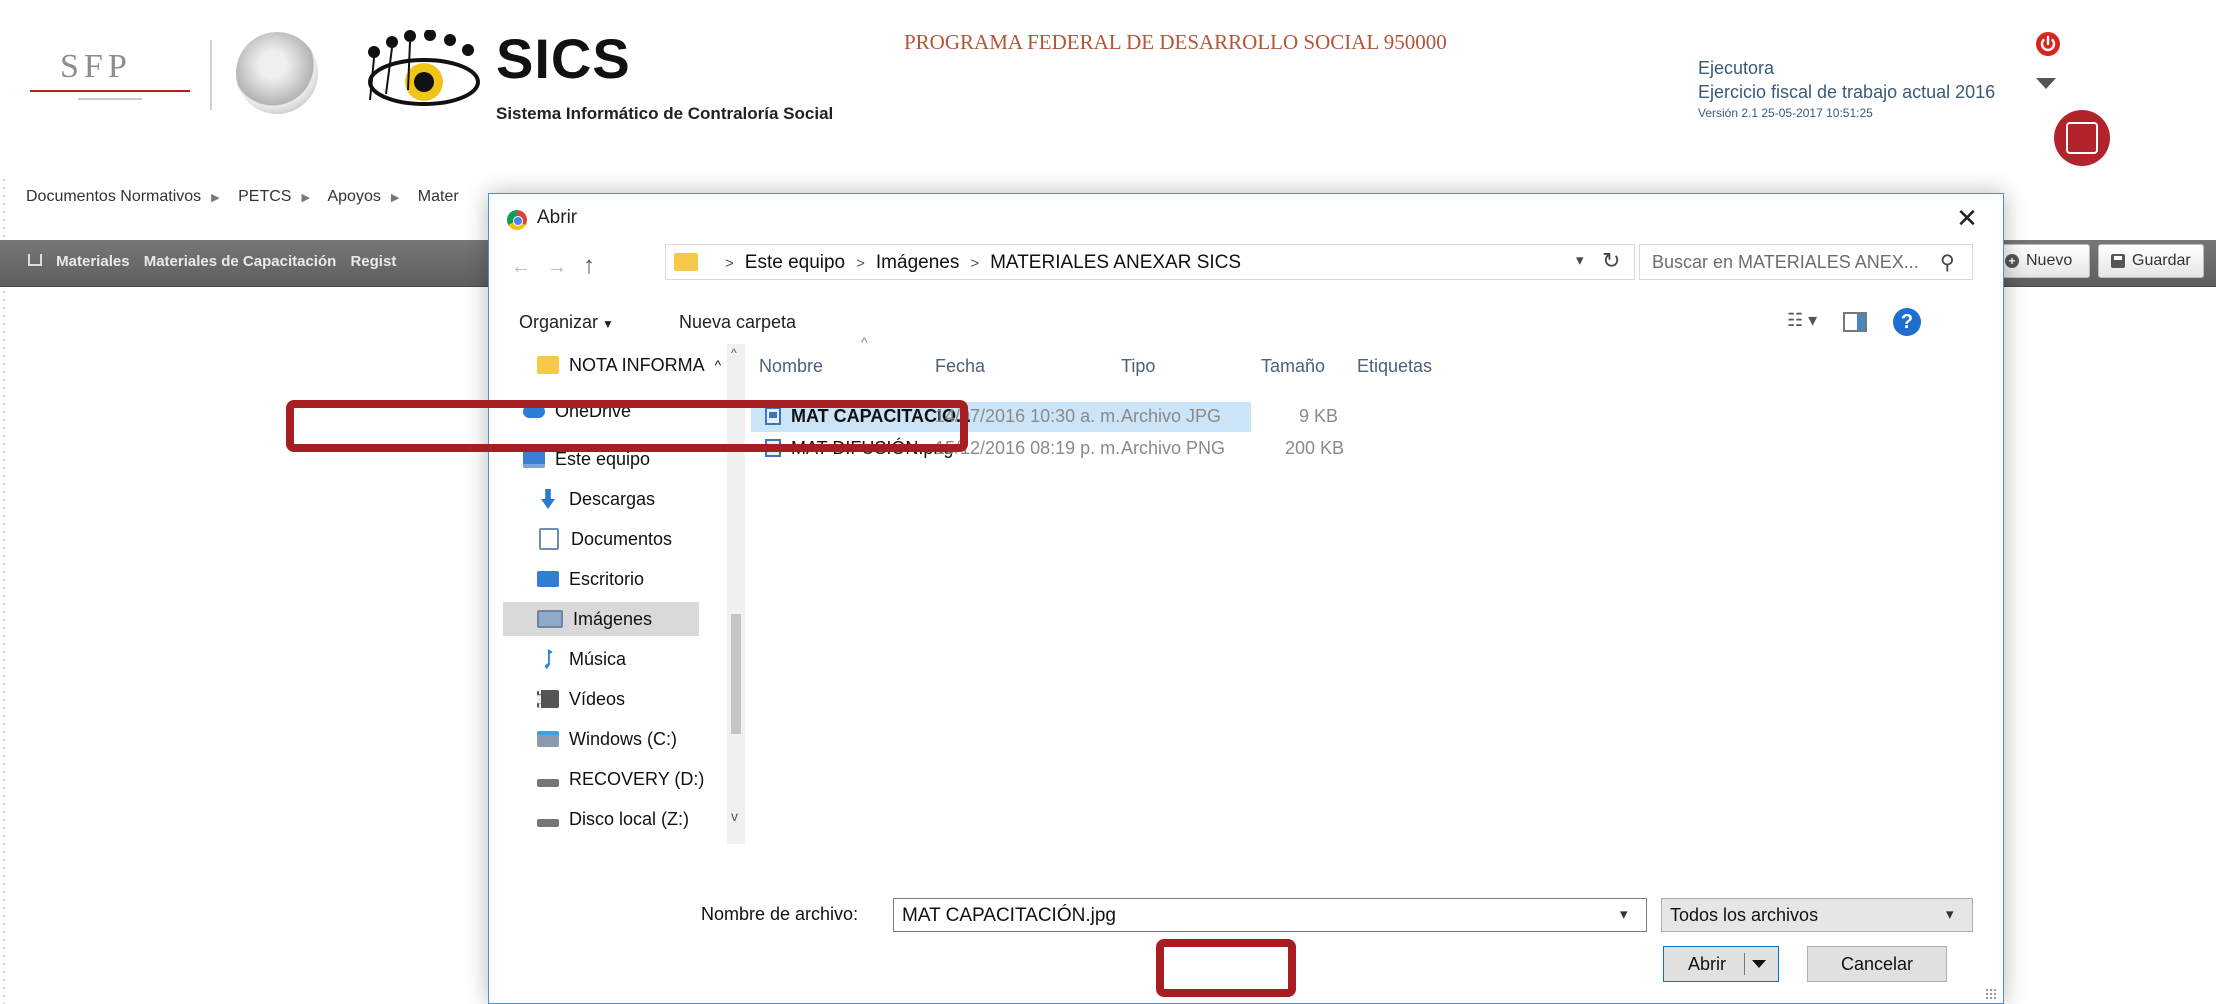 This screenshot has width=2216, height=1004. What do you see at coordinates (1270, 915) in the screenshot?
I see `filename-input: MAT CAPACITACIÓN.jpg ▾` at bounding box center [1270, 915].